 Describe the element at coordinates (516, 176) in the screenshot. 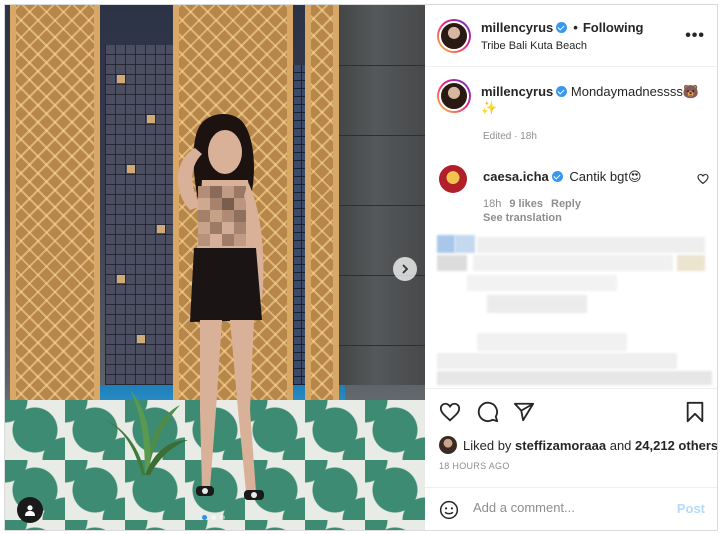

I see `commenter-username: caesa.icha` at that location.